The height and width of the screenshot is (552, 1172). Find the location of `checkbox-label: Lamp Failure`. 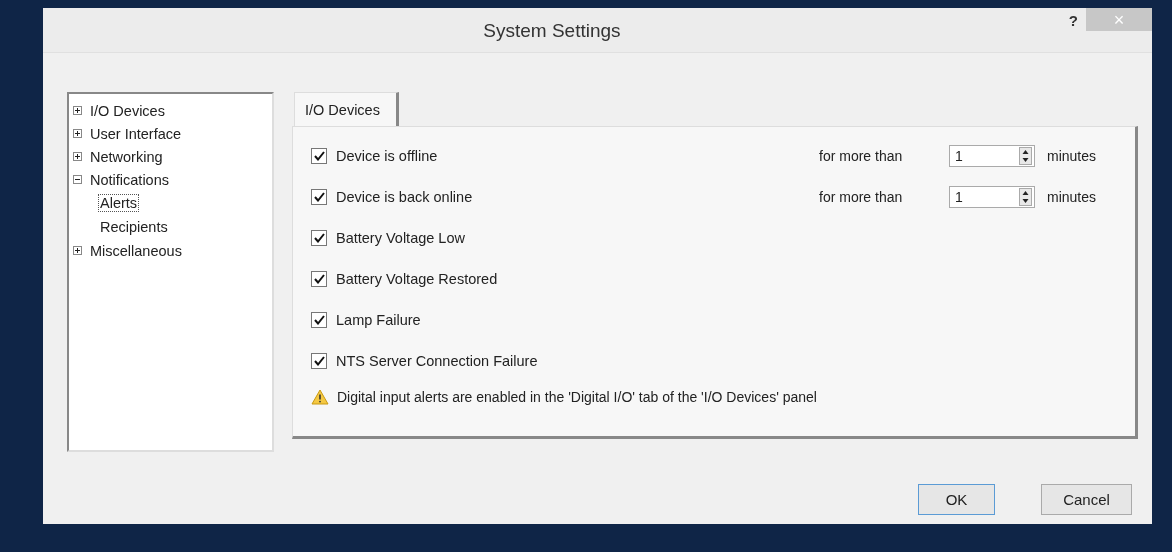

checkbox-label: Lamp Failure is located at coordinates (379, 319).